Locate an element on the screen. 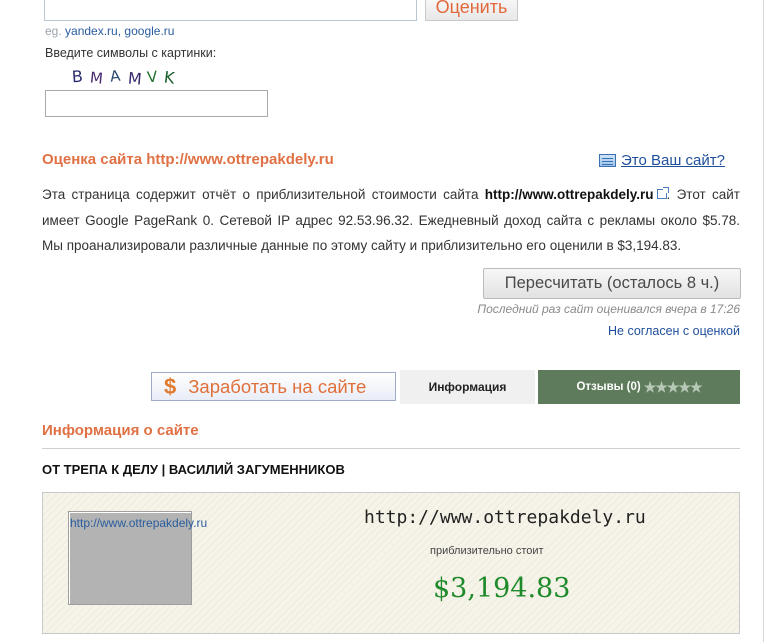 The height and width of the screenshot is (642, 774). svg-text: B is located at coordinates (77, 77).